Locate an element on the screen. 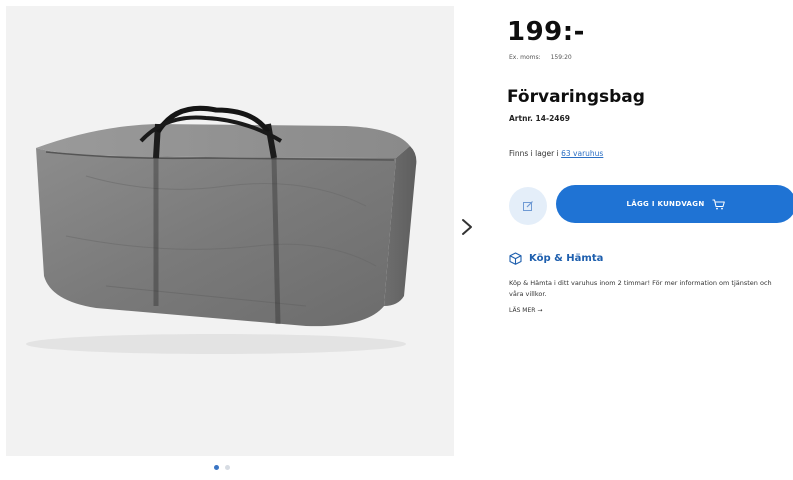 This screenshot has height=480, width=793. stock-status: Finns i lager i 63 varuhus is located at coordinates (556, 153).